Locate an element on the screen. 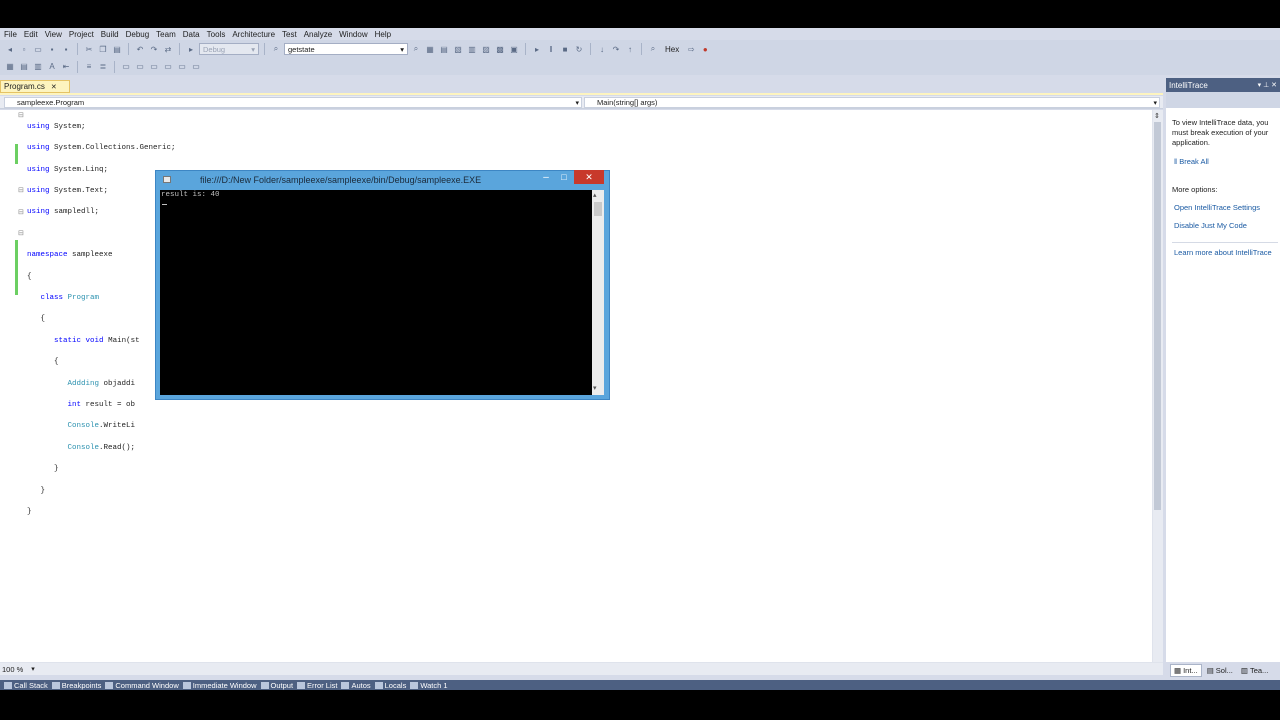  menu-help: Help is located at coordinates (384, 34).